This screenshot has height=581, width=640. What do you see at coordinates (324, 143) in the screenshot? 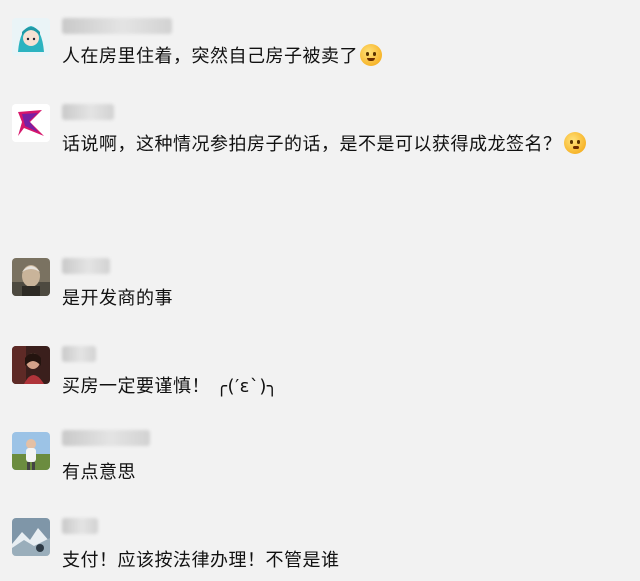
I see `comment-text: 话说啊，这种情况参拍房子的话，是不是可以获得成龙签名？` at bounding box center [324, 143].